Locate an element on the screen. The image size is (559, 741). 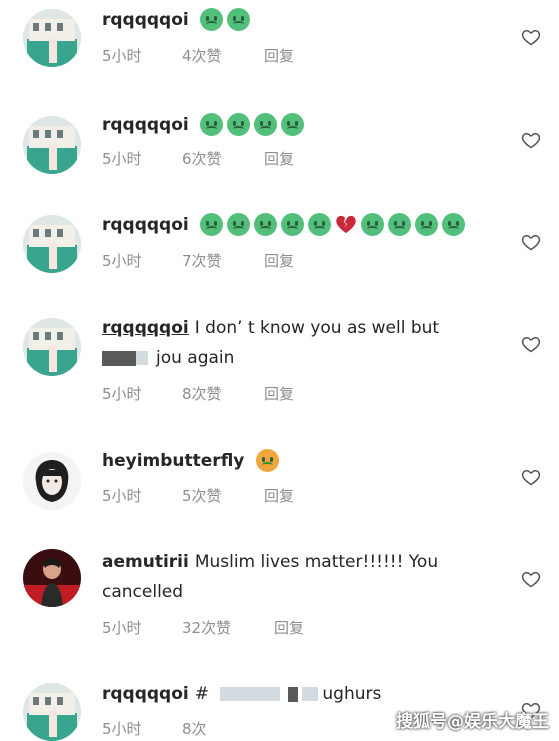
like-count: 8次 is located at coordinates (194, 728).